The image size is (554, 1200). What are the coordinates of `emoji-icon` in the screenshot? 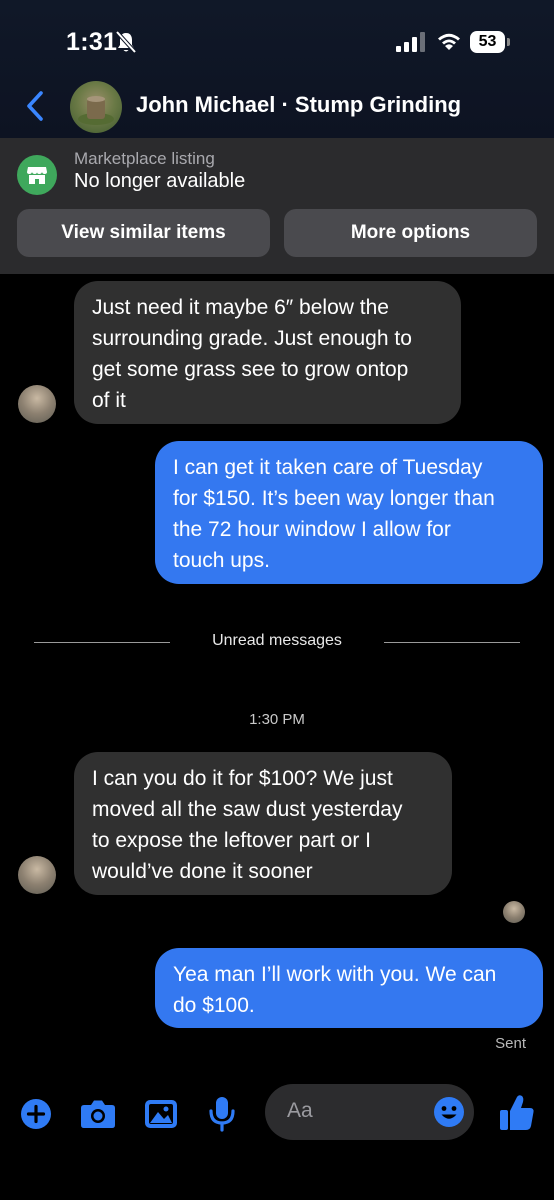 It's located at (449, 1112).